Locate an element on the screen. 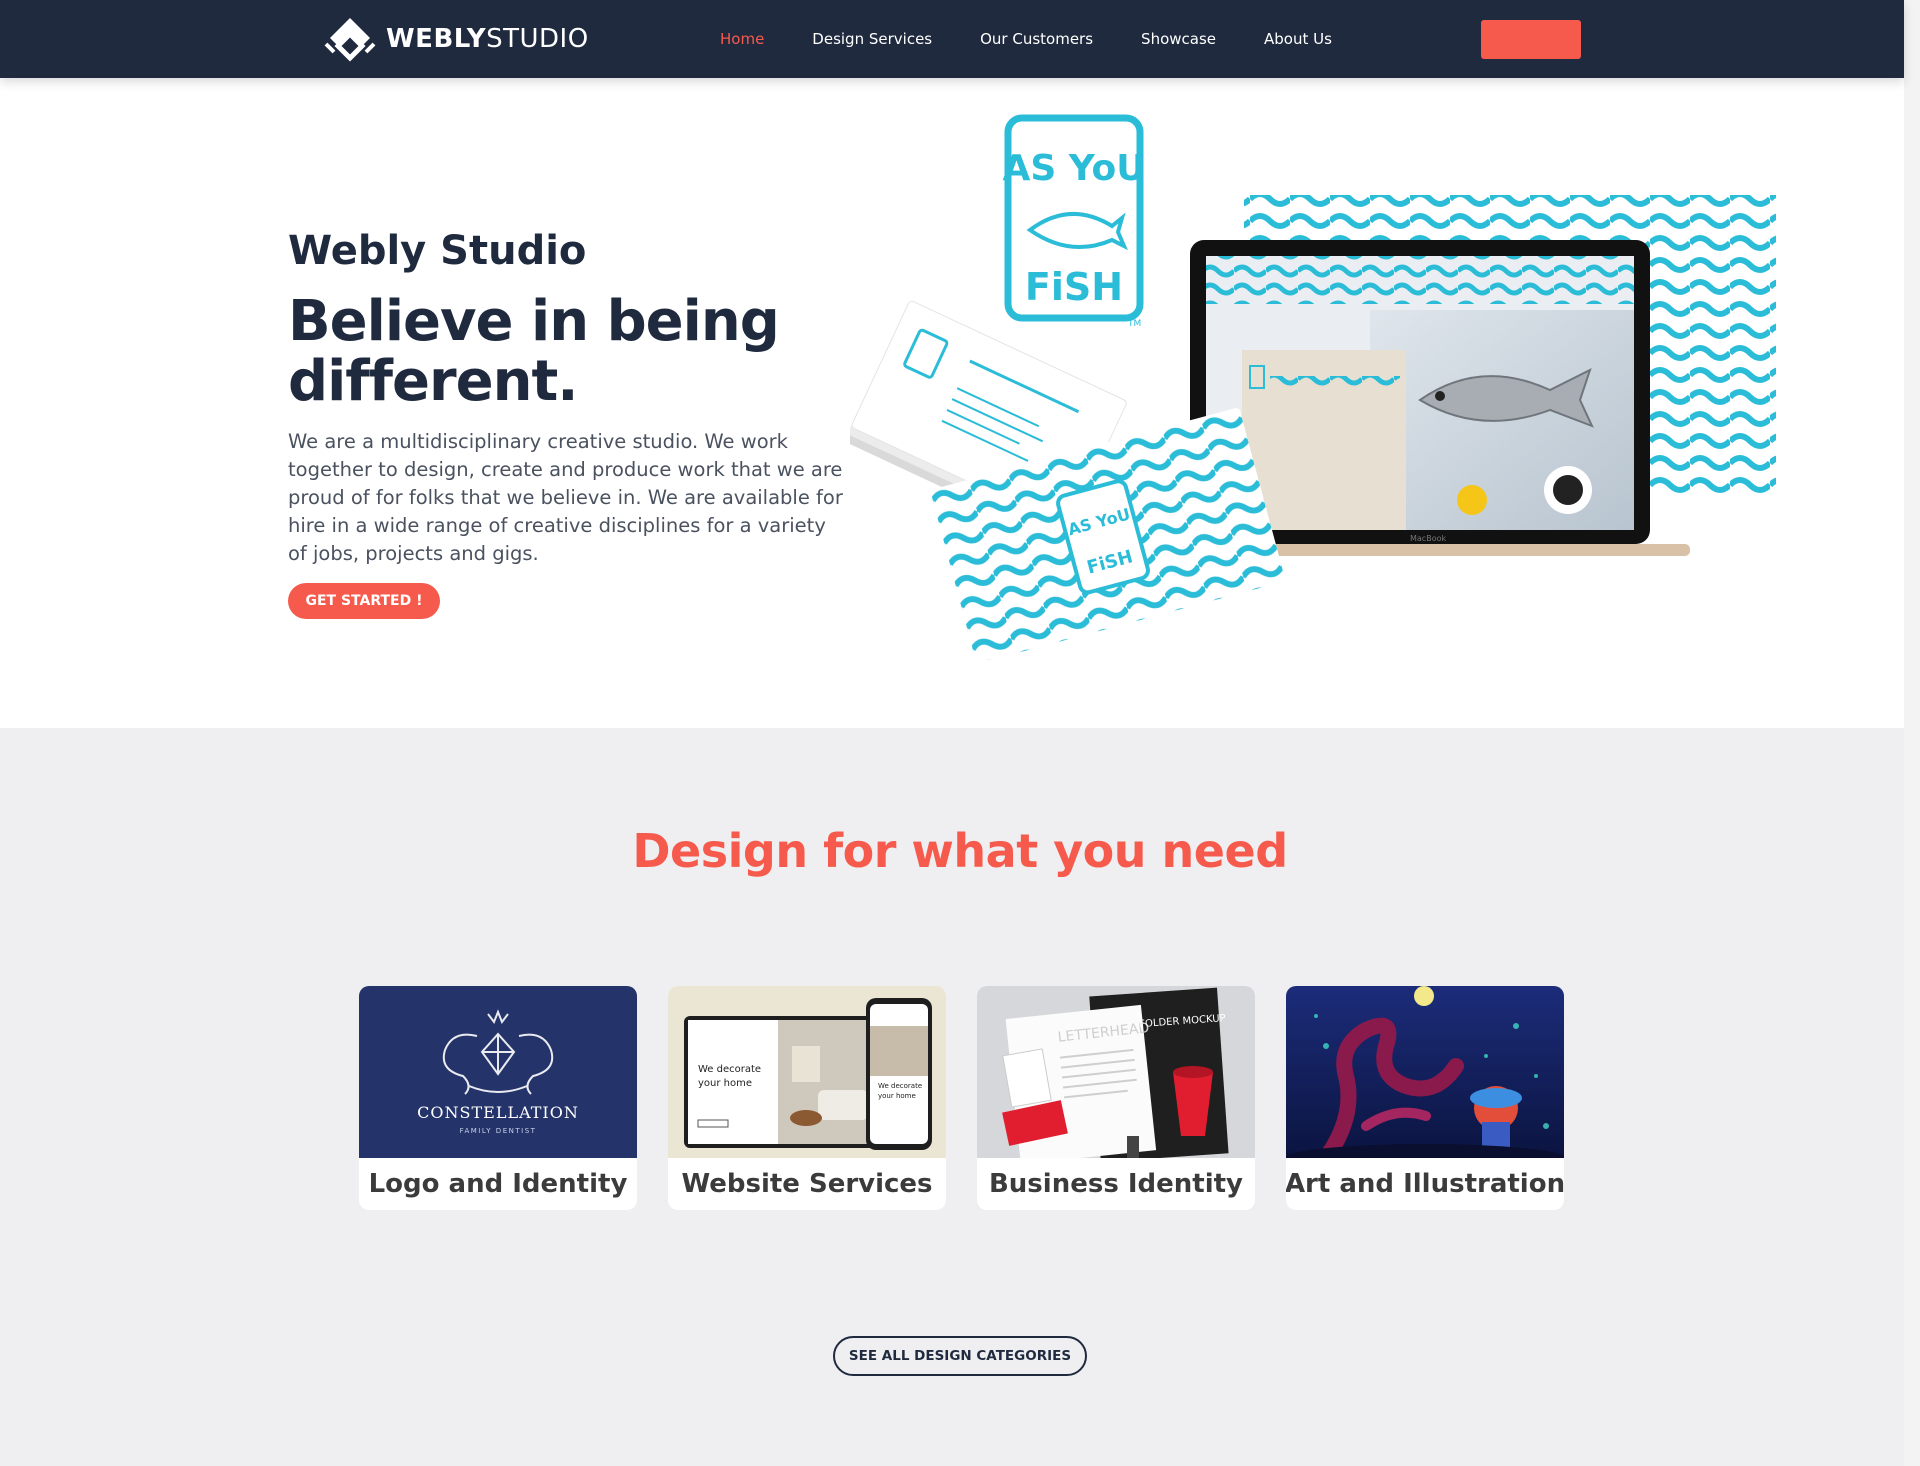  hero-title: Believe in being different. is located at coordinates (534, 351).